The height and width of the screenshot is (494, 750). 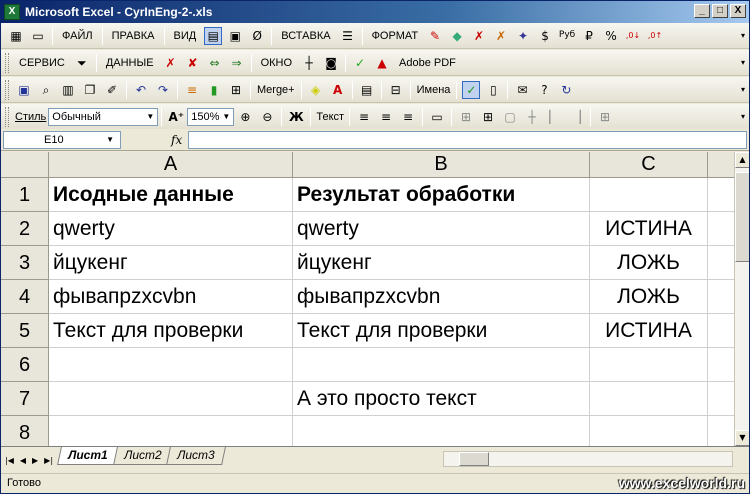 I want to click on check-toggle-icon: ✓, so click(x=471, y=89).